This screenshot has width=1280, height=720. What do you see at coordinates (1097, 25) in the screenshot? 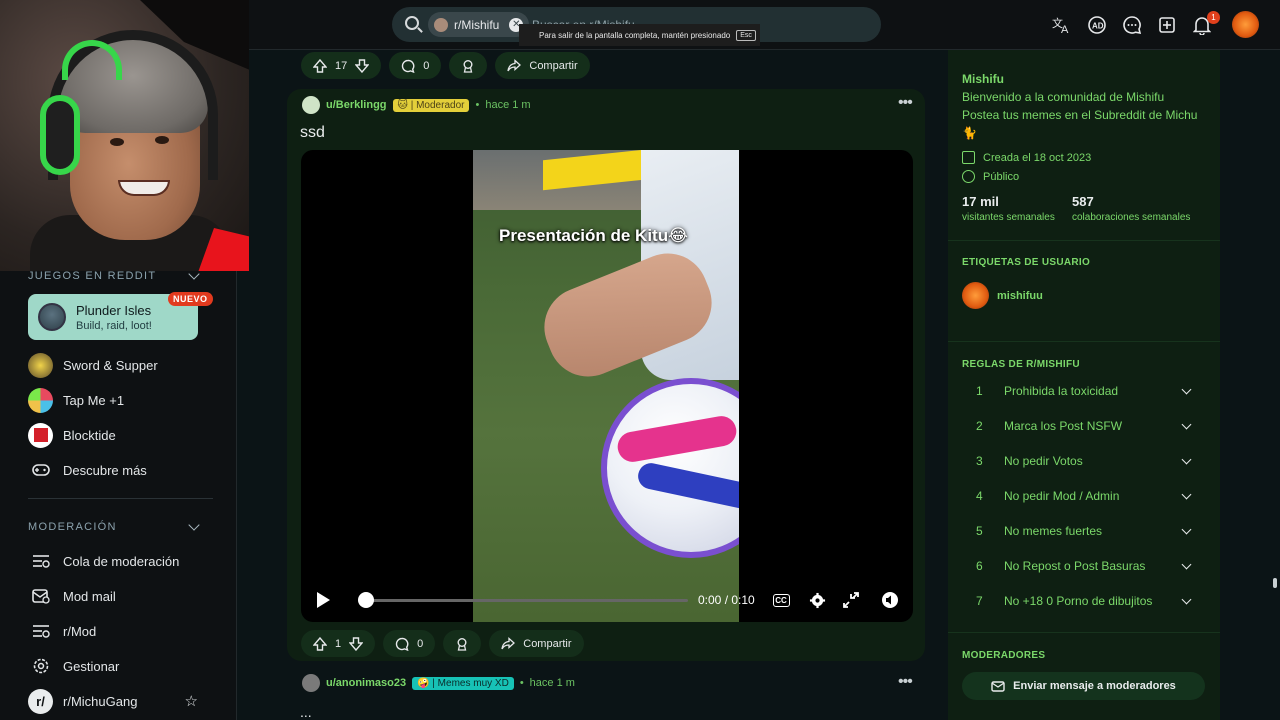
I see `ad-icon: AD` at bounding box center [1097, 25].